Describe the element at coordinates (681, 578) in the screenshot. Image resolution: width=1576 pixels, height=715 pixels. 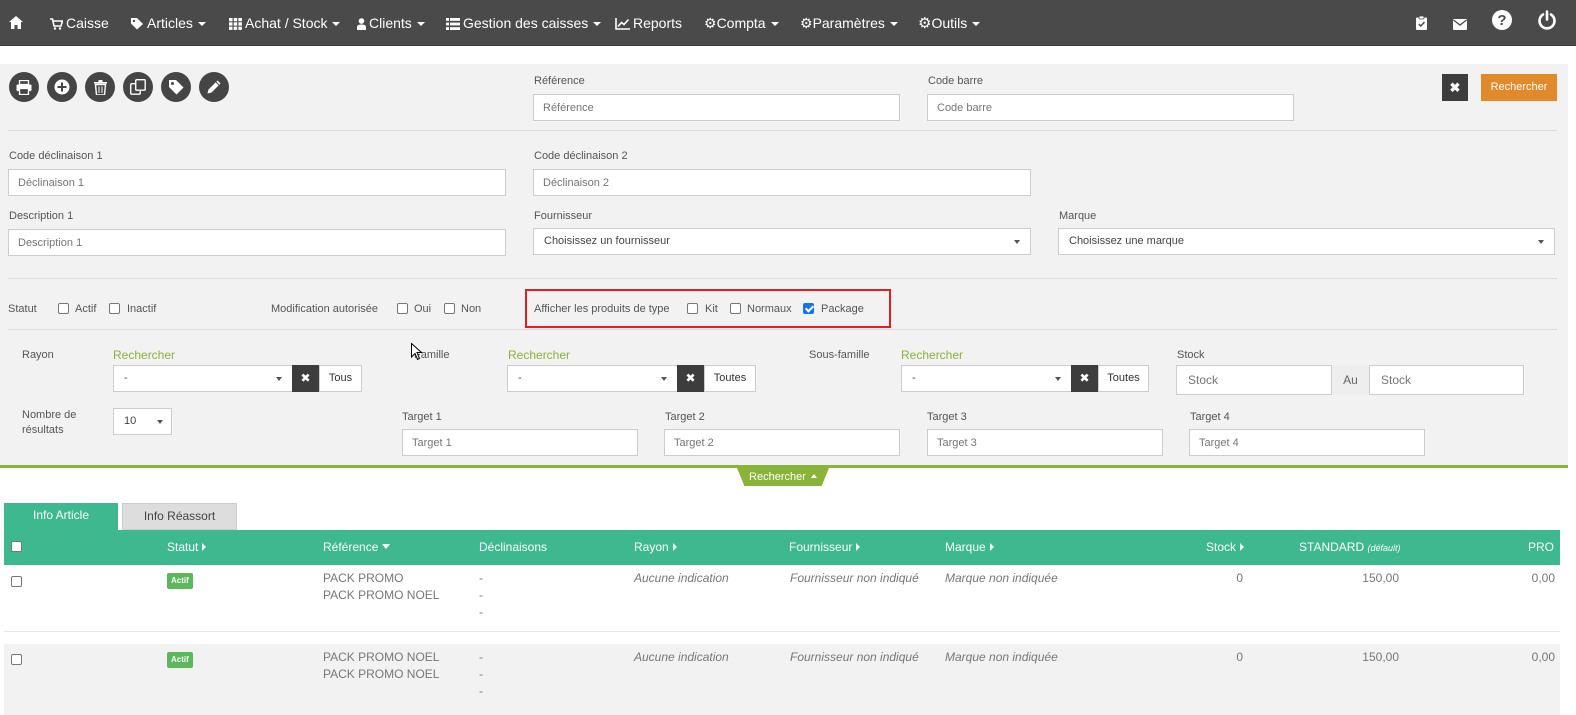
I see `rayon-value: Aucune indication` at that location.